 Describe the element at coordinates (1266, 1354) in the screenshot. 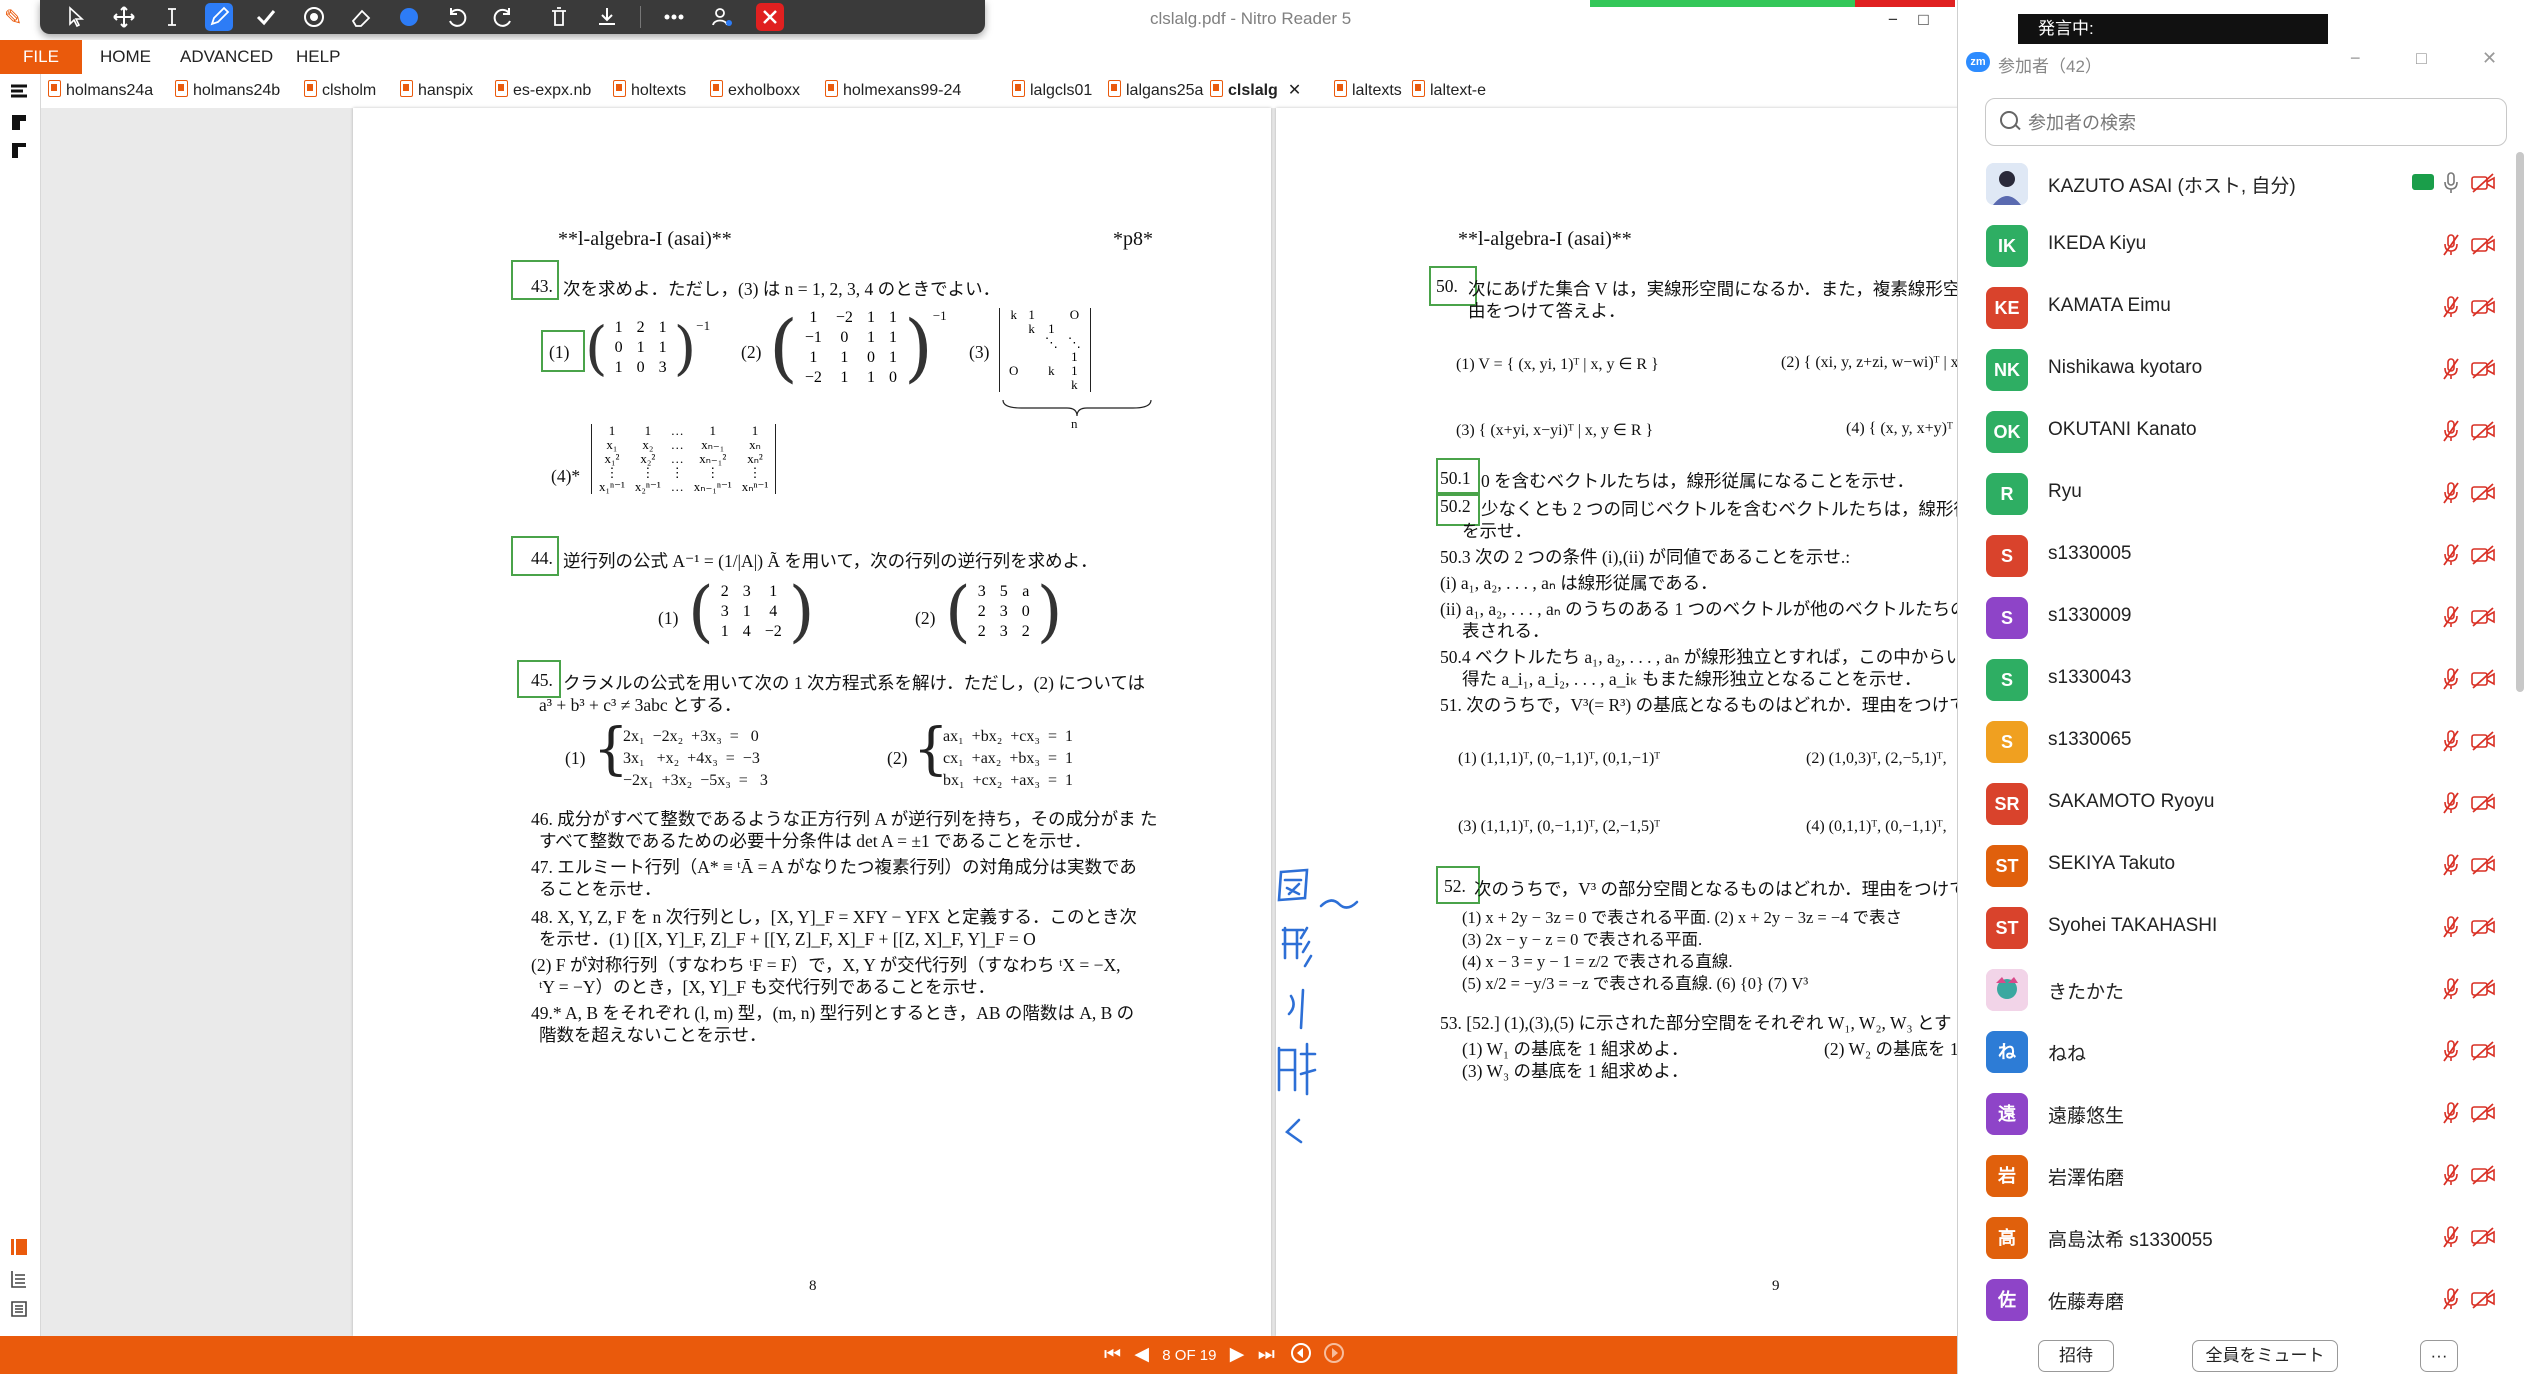

I see `last-page-button: ⏭` at that location.